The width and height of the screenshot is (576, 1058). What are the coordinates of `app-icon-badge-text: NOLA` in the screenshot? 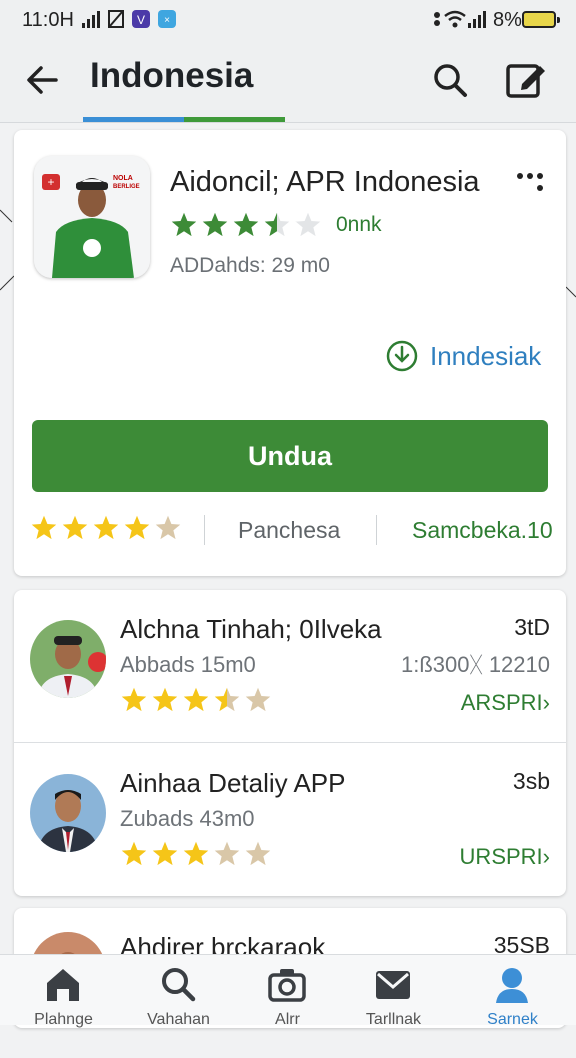 It's located at (123, 178).